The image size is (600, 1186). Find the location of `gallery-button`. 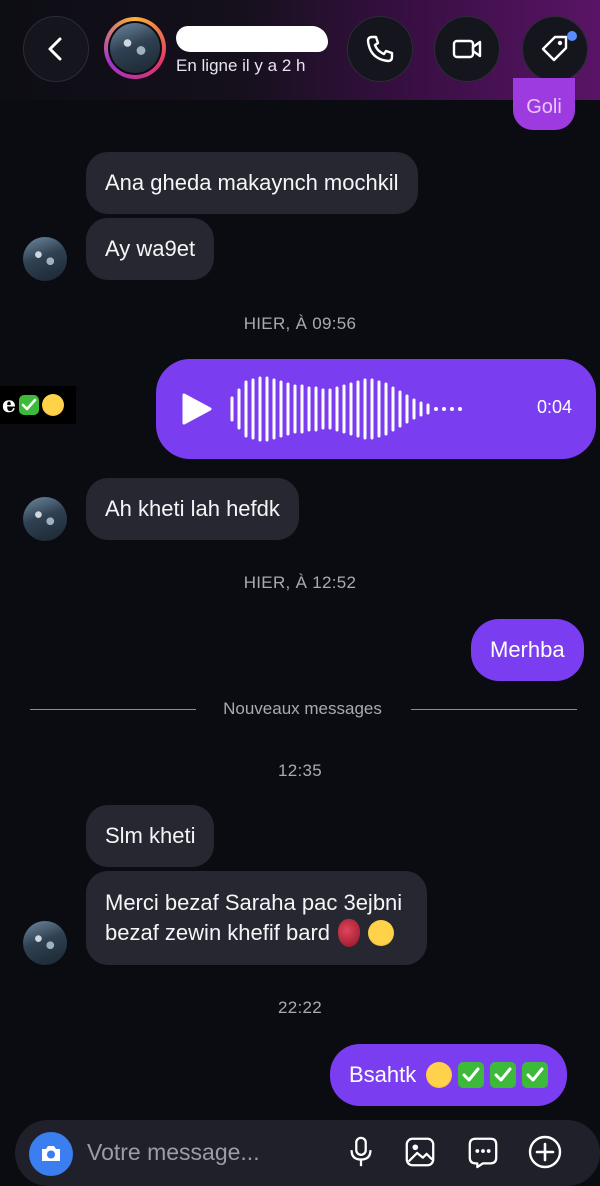

gallery-button is located at coordinates (420, 1152).